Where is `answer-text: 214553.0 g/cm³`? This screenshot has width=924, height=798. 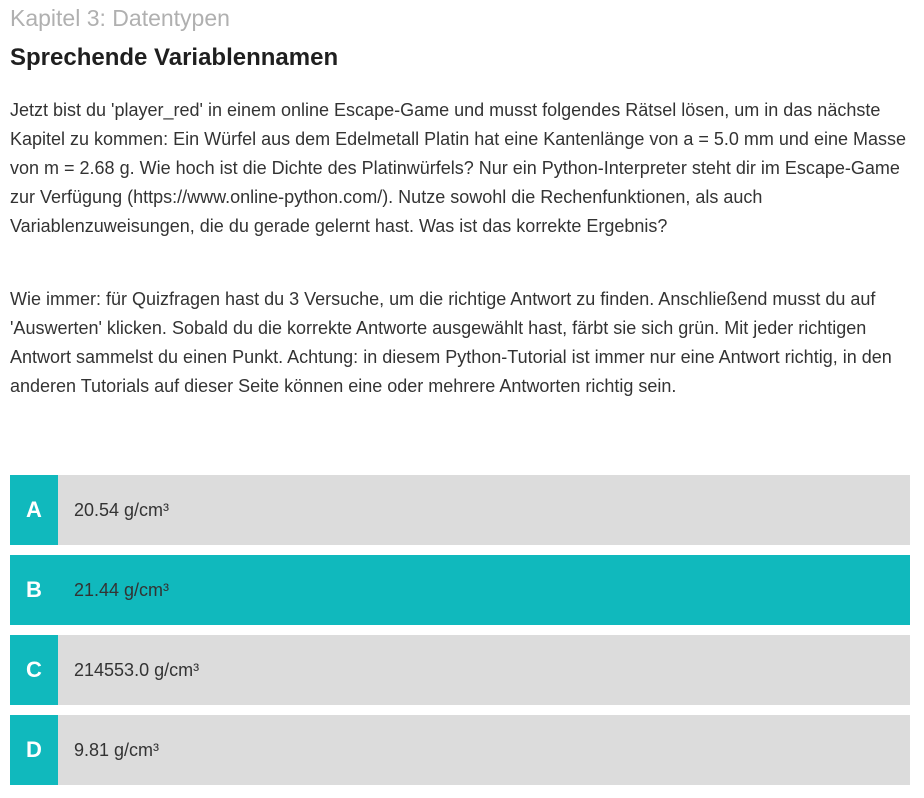 answer-text: 214553.0 g/cm³ is located at coordinates (137, 669).